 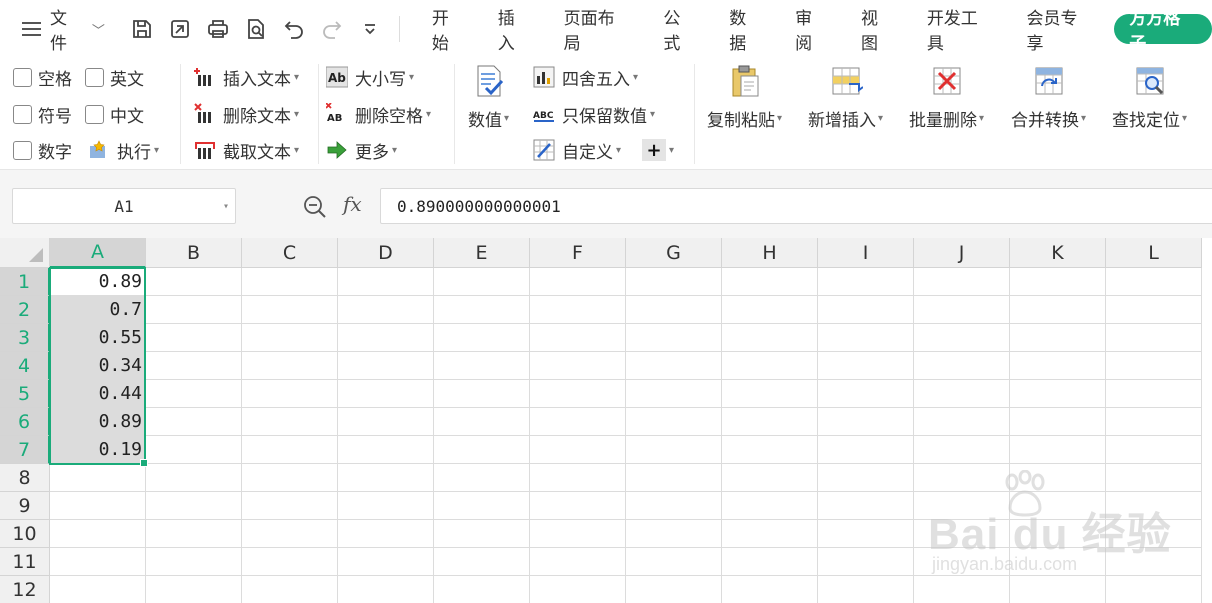 I want to click on tab-home: 开始, so click(x=449, y=31).